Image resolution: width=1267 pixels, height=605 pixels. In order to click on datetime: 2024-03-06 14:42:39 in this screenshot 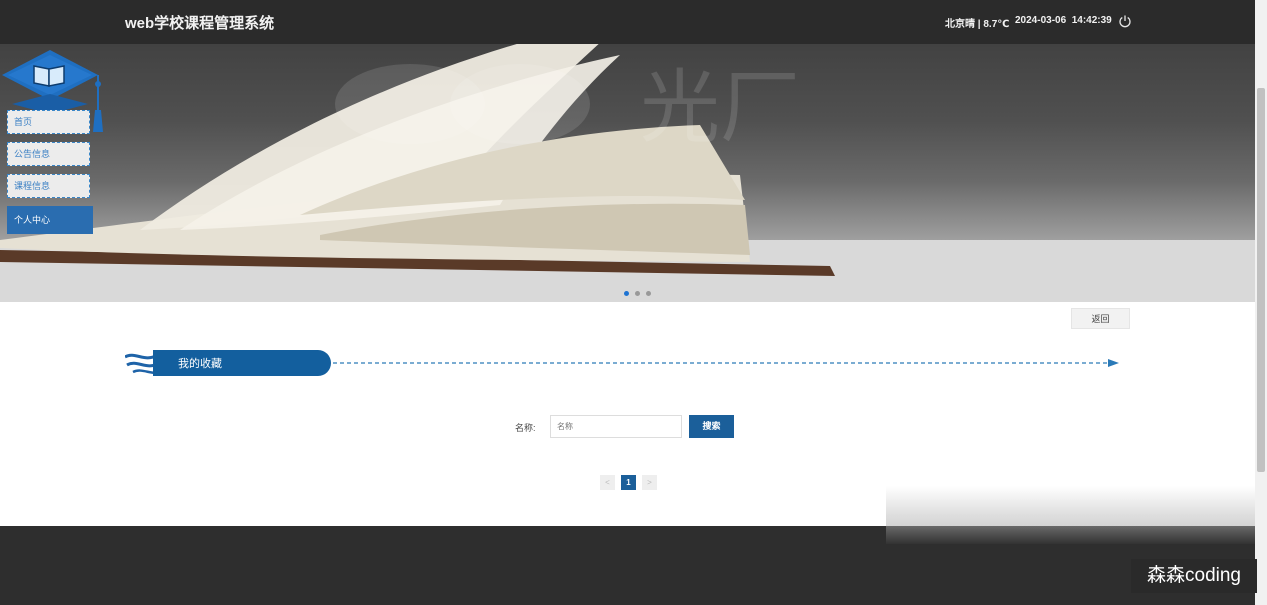, I will do `click(1063, 20)`.